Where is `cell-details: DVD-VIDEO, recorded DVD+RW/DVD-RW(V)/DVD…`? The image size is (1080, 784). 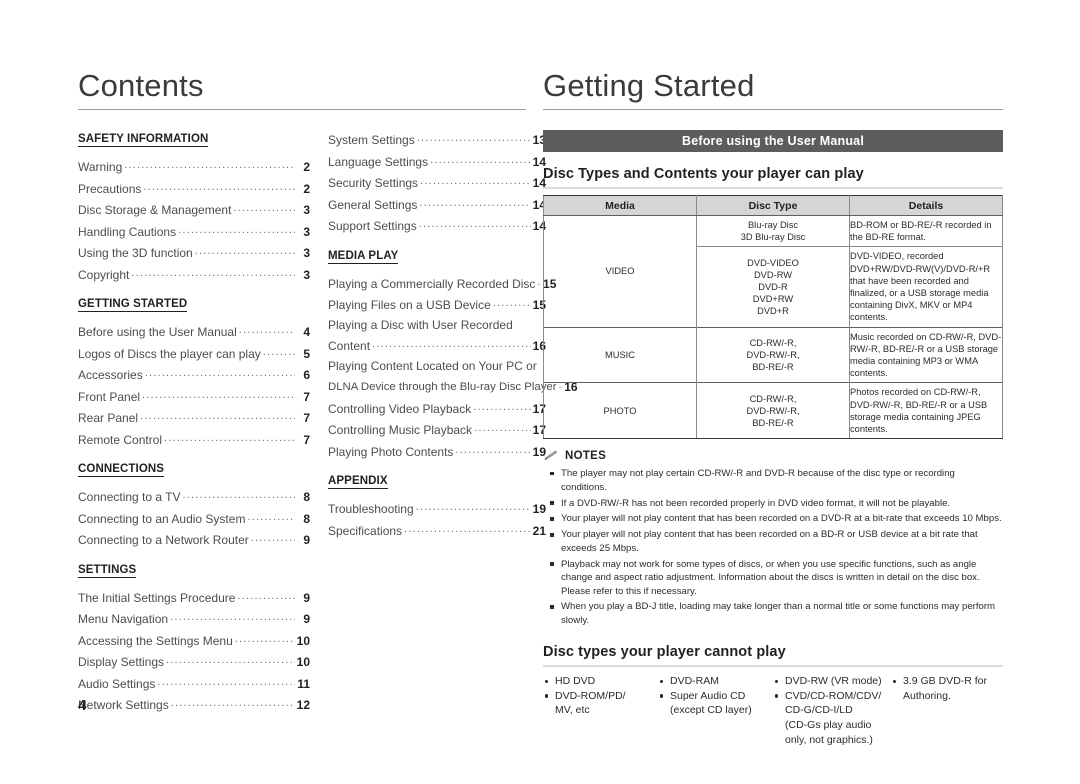
cell-details: DVD-VIDEO, recorded DVD+RW/DVD-RW(V)/DVD… is located at coordinates (926, 287).